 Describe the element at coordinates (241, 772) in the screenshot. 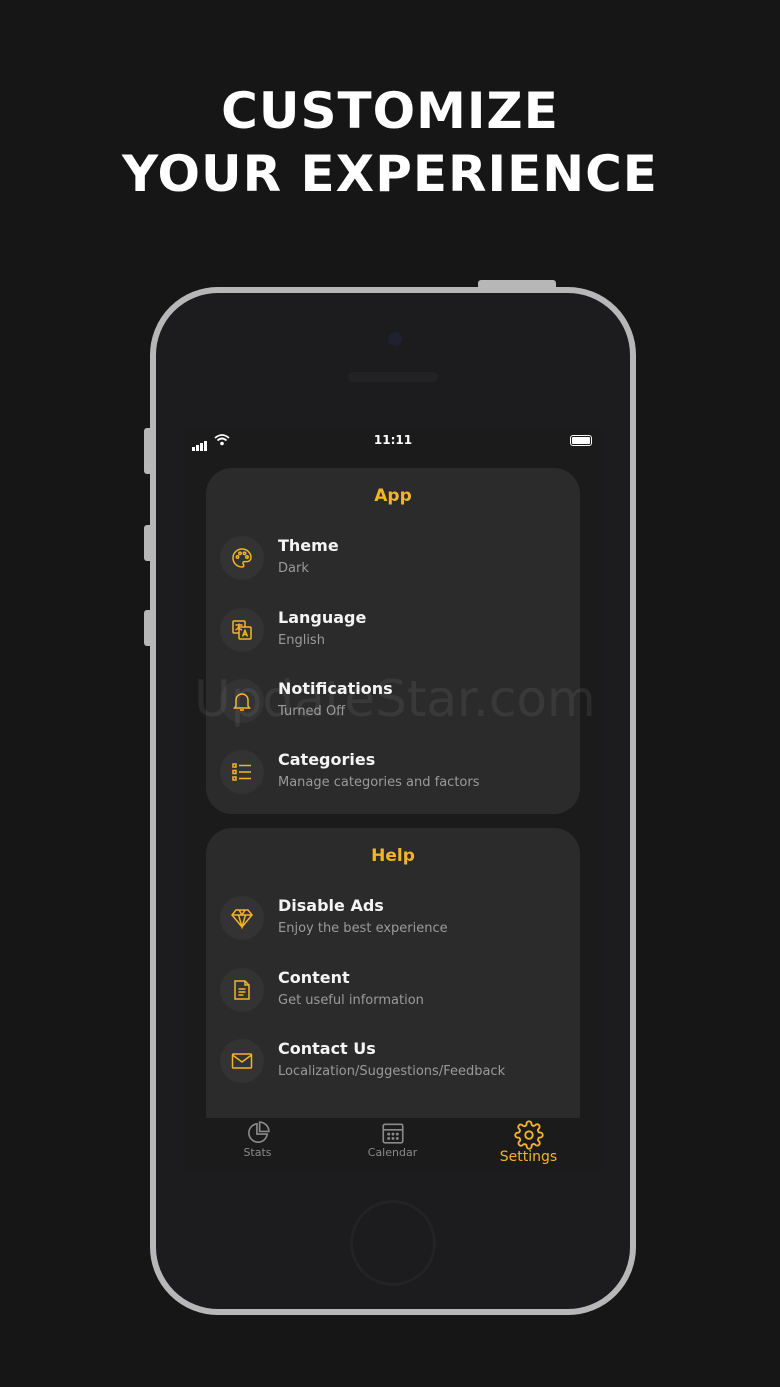

I see `list-icon` at that location.